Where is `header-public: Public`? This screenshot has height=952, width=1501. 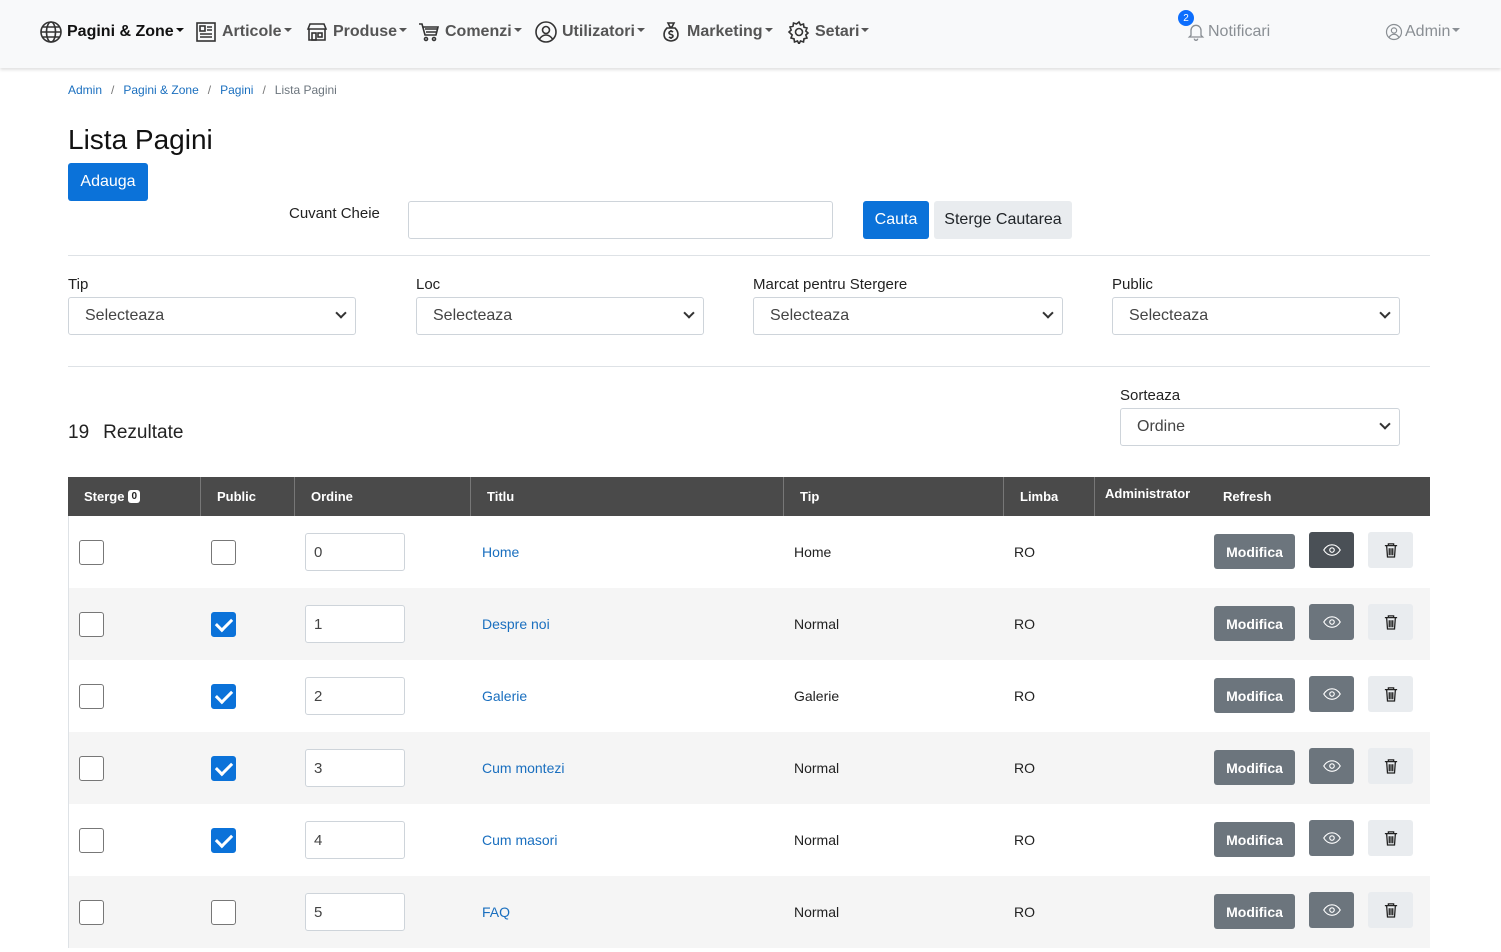 header-public: Public is located at coordinates (248, 496).